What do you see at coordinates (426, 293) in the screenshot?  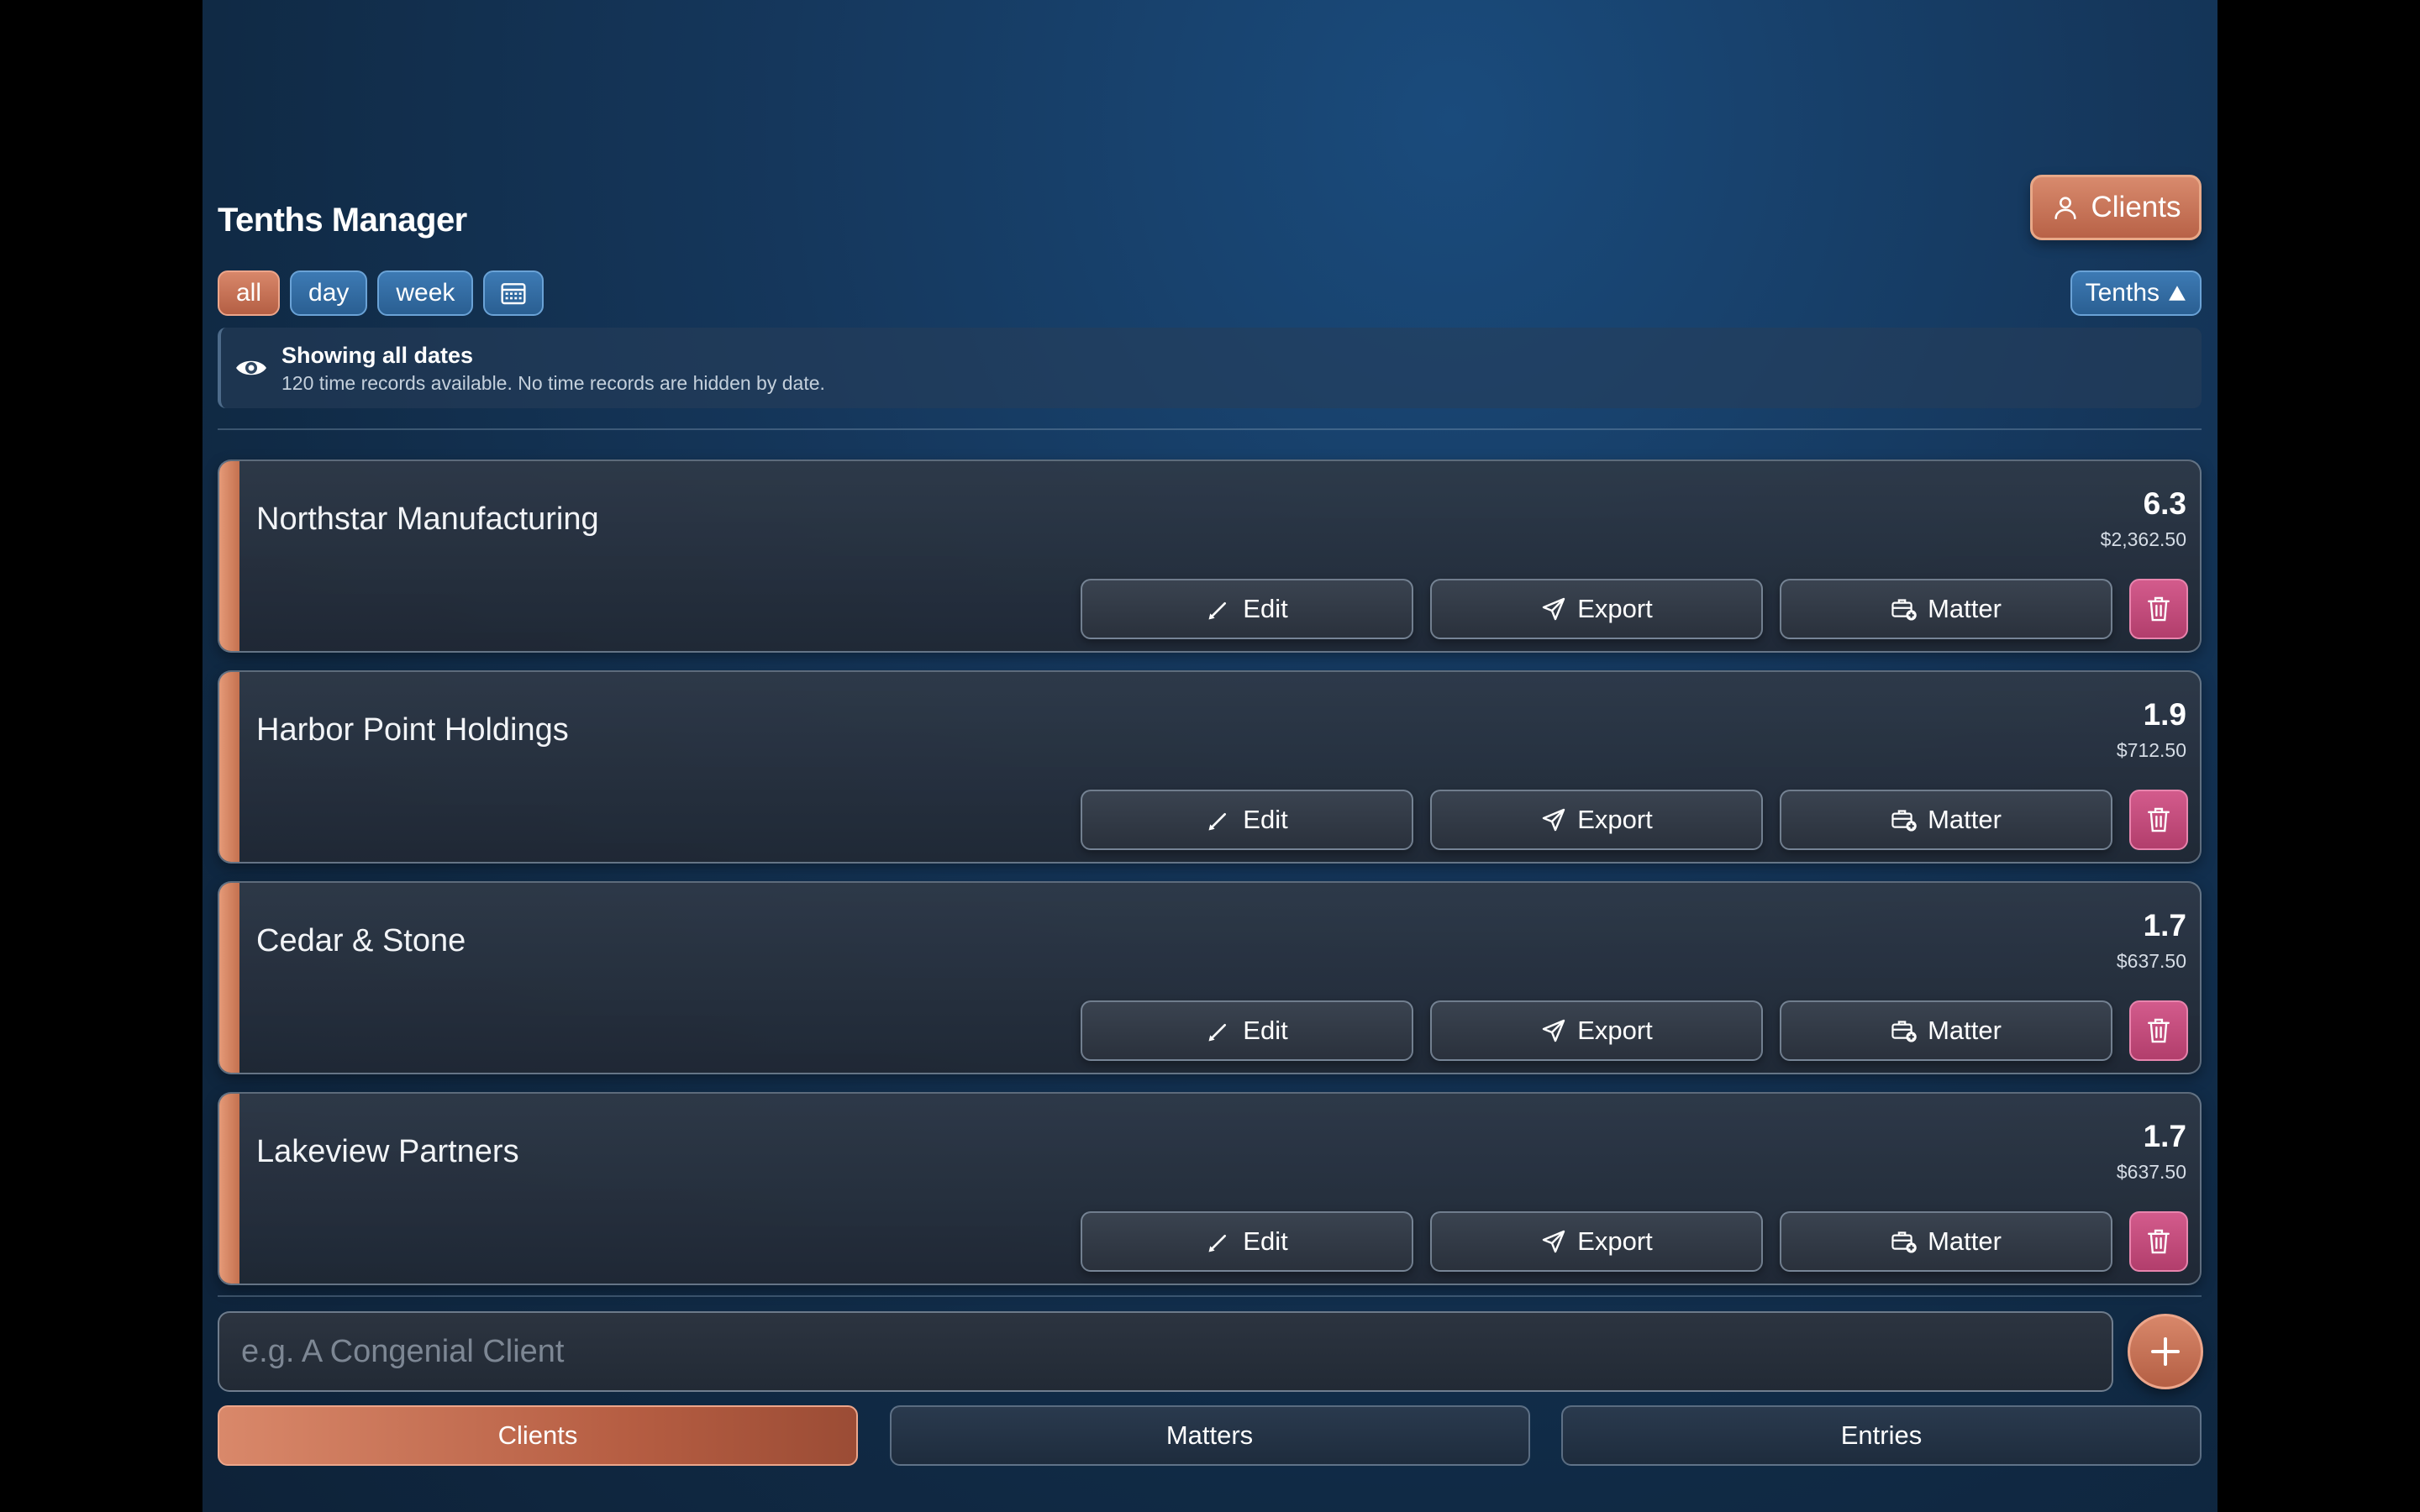 I see `filter-week: week` at bounding box center [426, 293].